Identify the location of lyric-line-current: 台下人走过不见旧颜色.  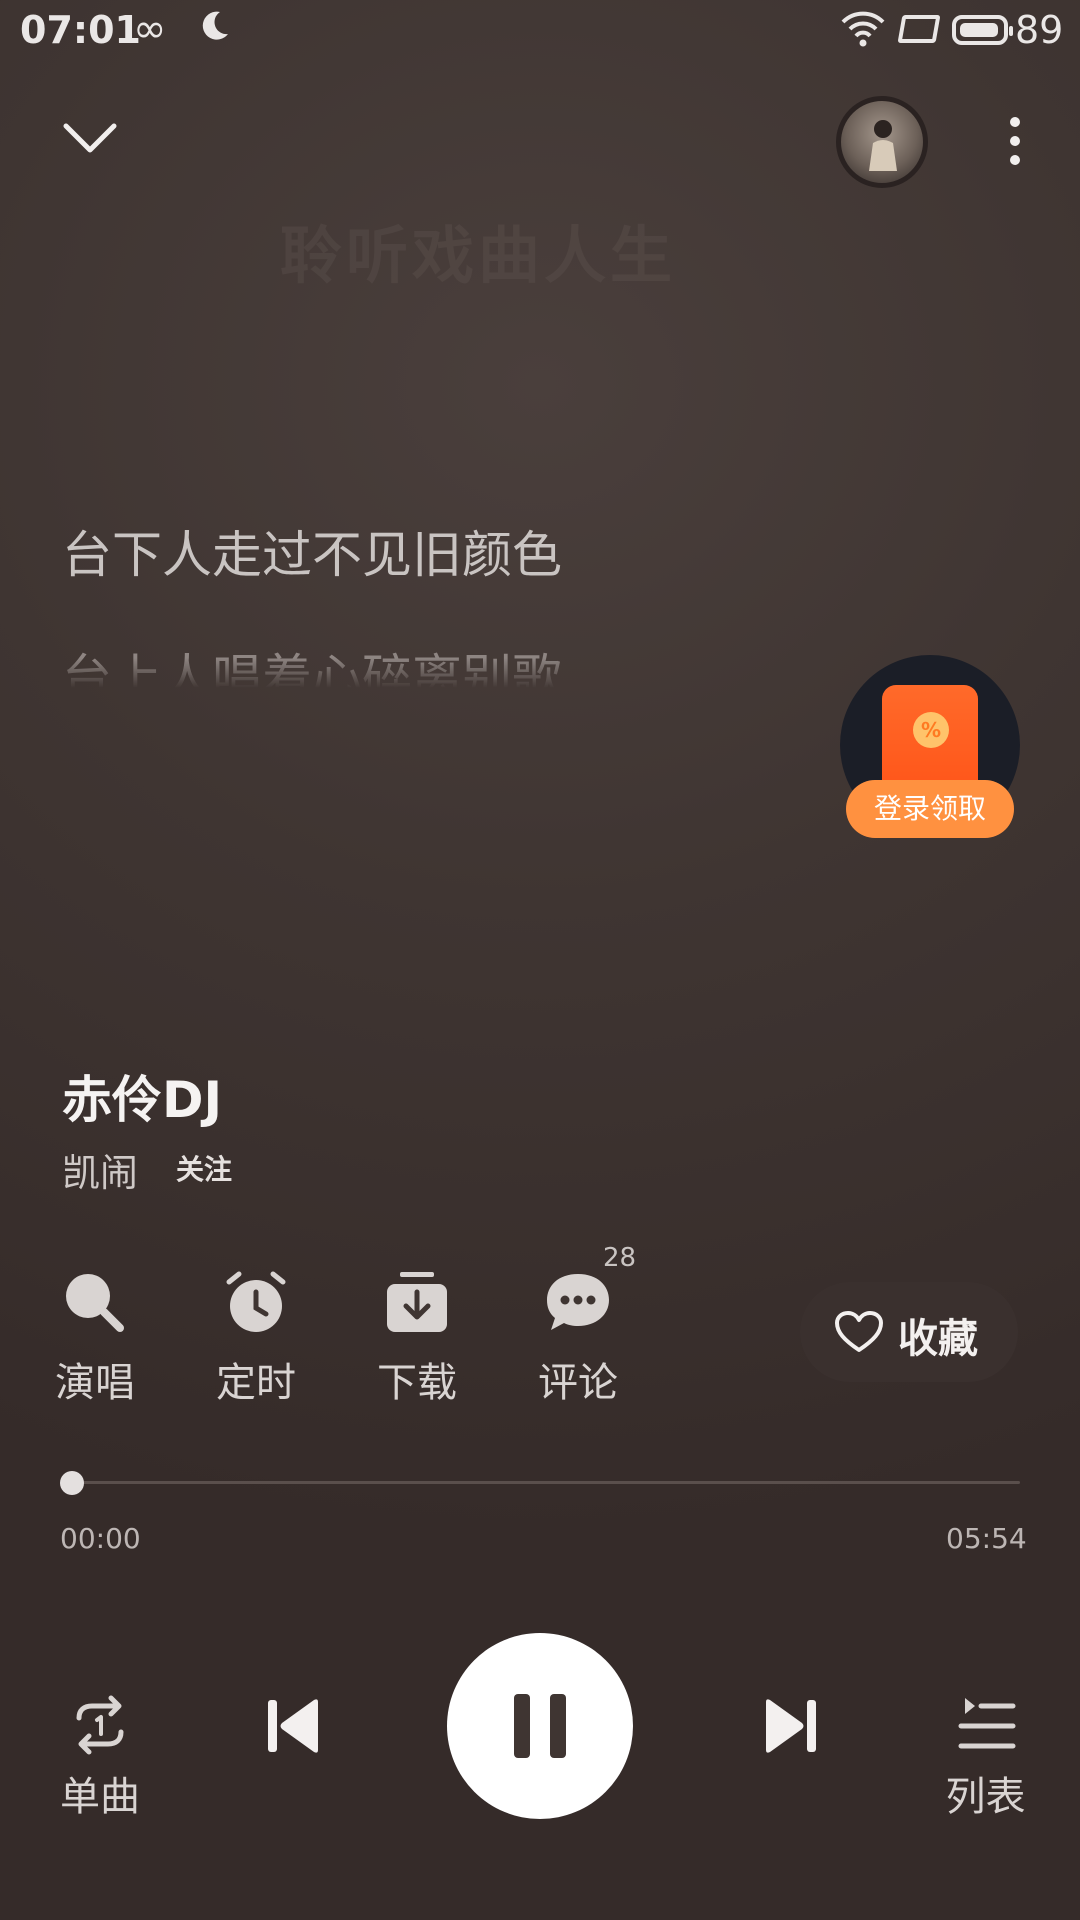
(312, 551).